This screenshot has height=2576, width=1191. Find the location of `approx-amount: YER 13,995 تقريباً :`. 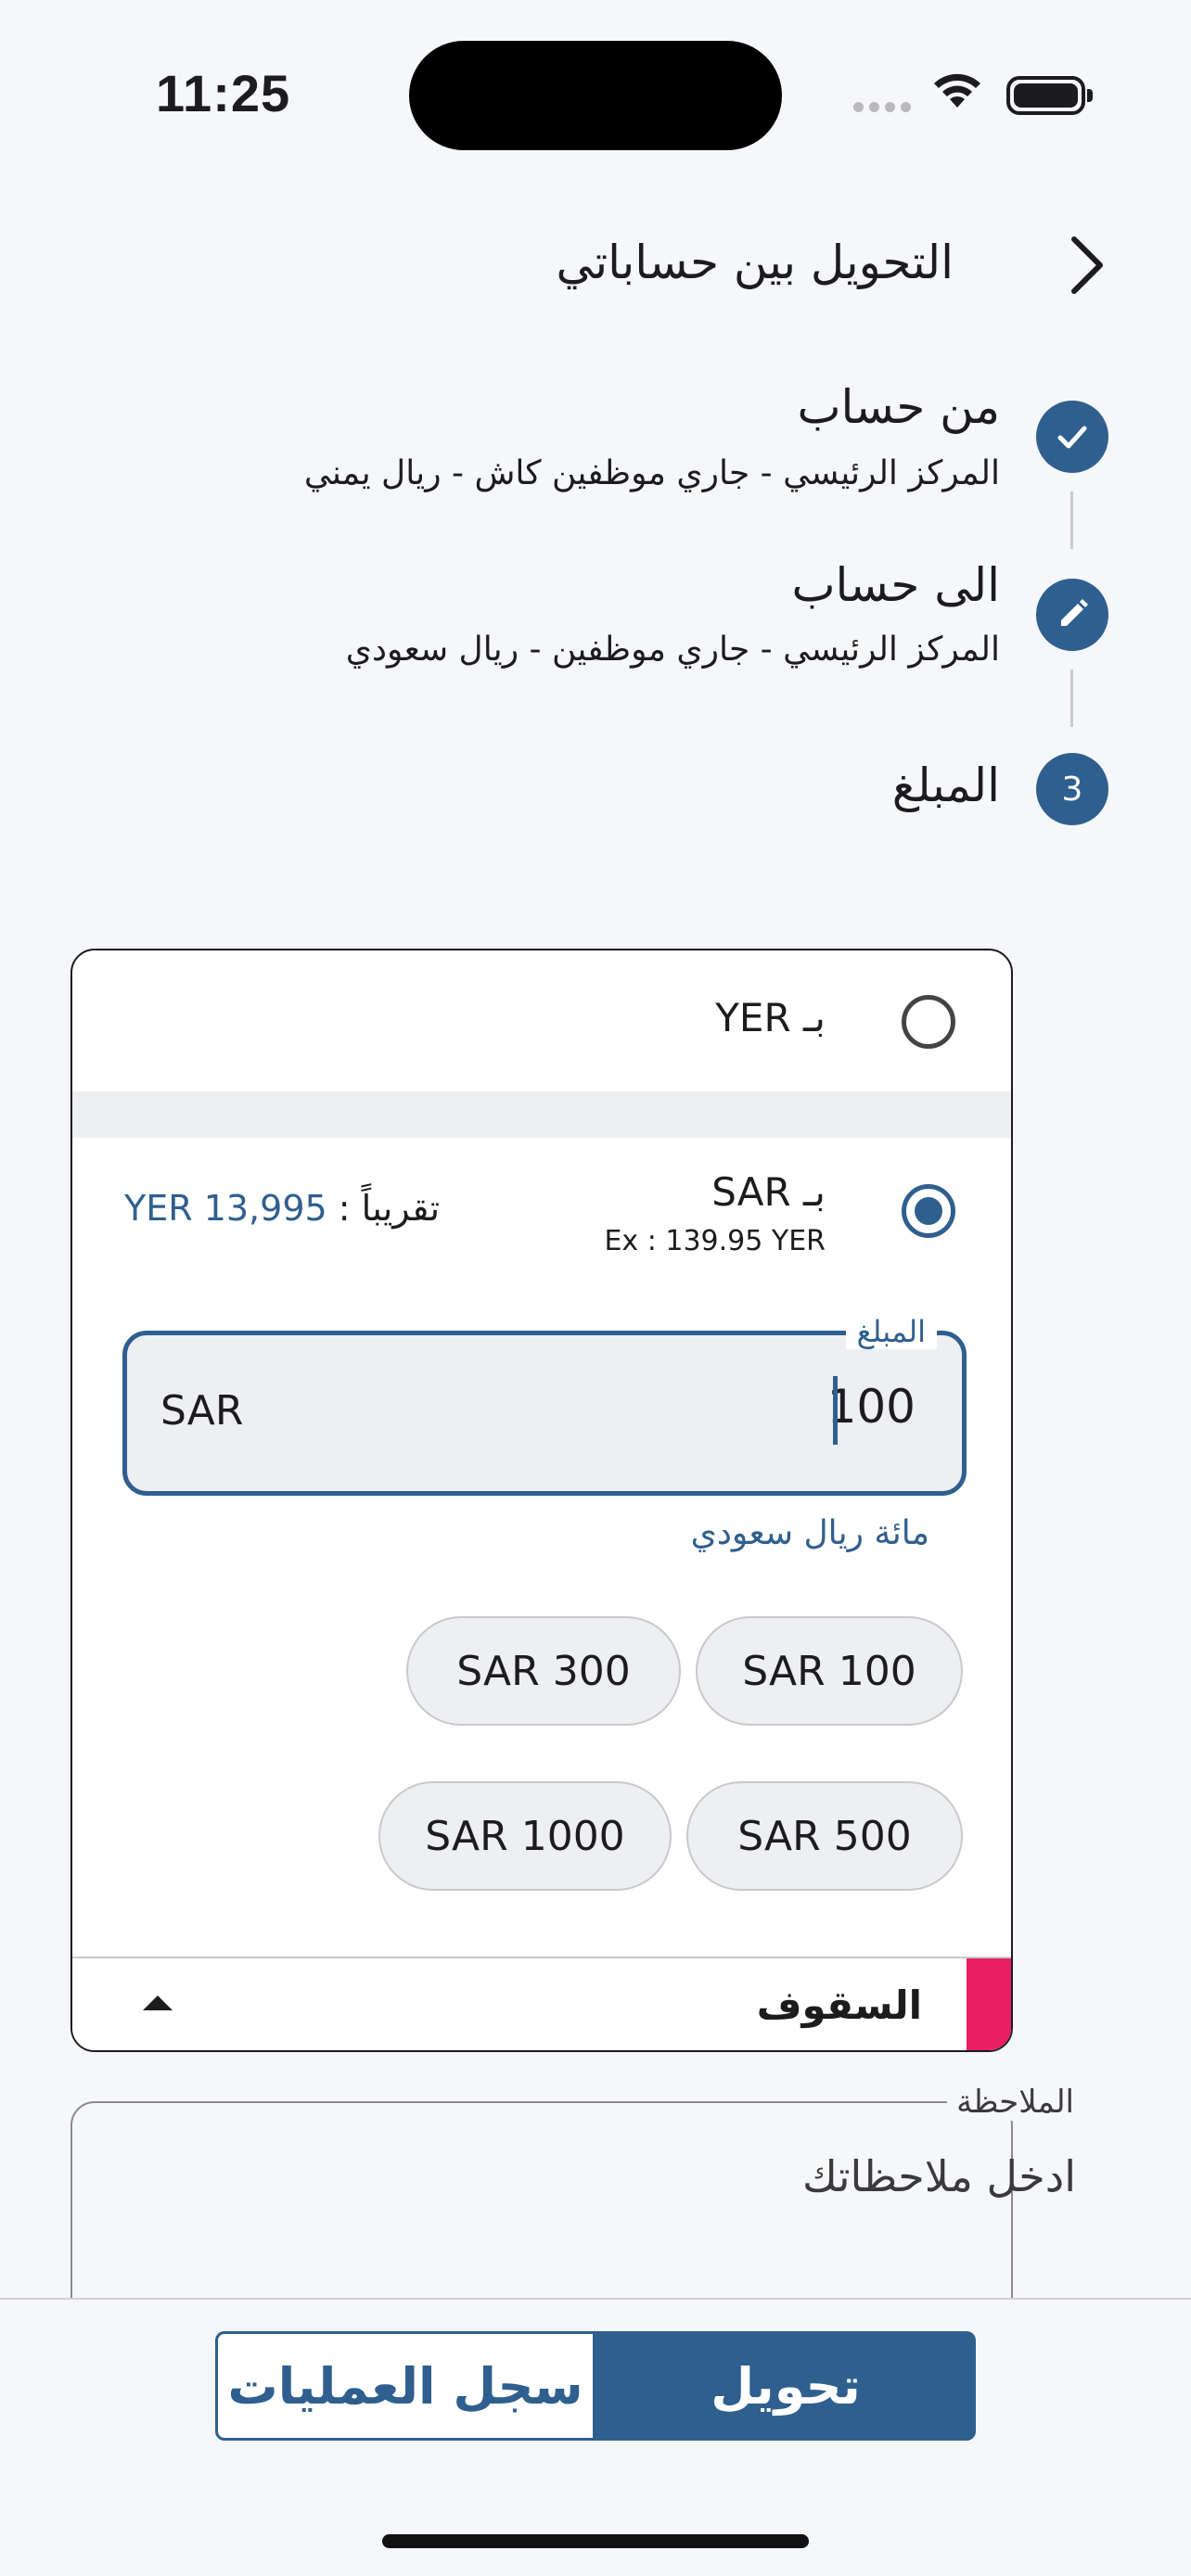

approx-amount: YER 13,995 تقريباً : is located at coordinates (282, 1209).